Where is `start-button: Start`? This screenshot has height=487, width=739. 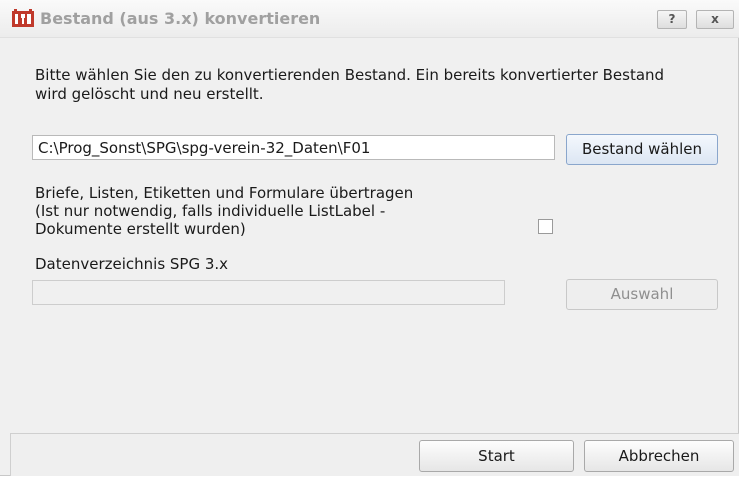
start-button: Start is located at coordinates (496, 456).